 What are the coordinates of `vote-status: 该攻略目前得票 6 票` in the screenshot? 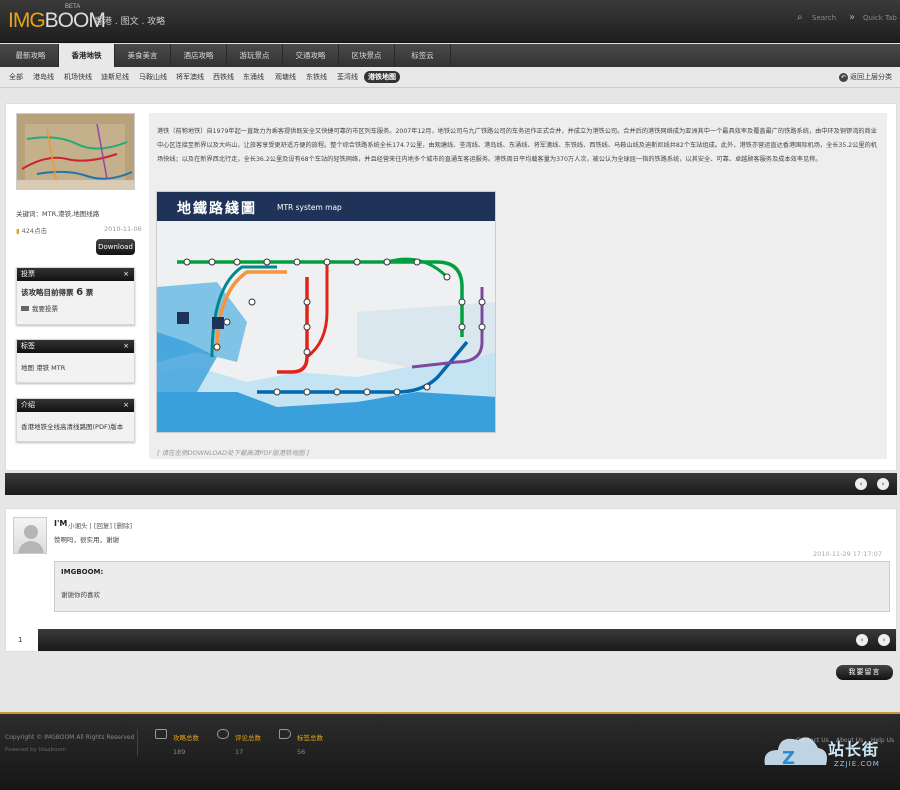 It's located at (75, 292).